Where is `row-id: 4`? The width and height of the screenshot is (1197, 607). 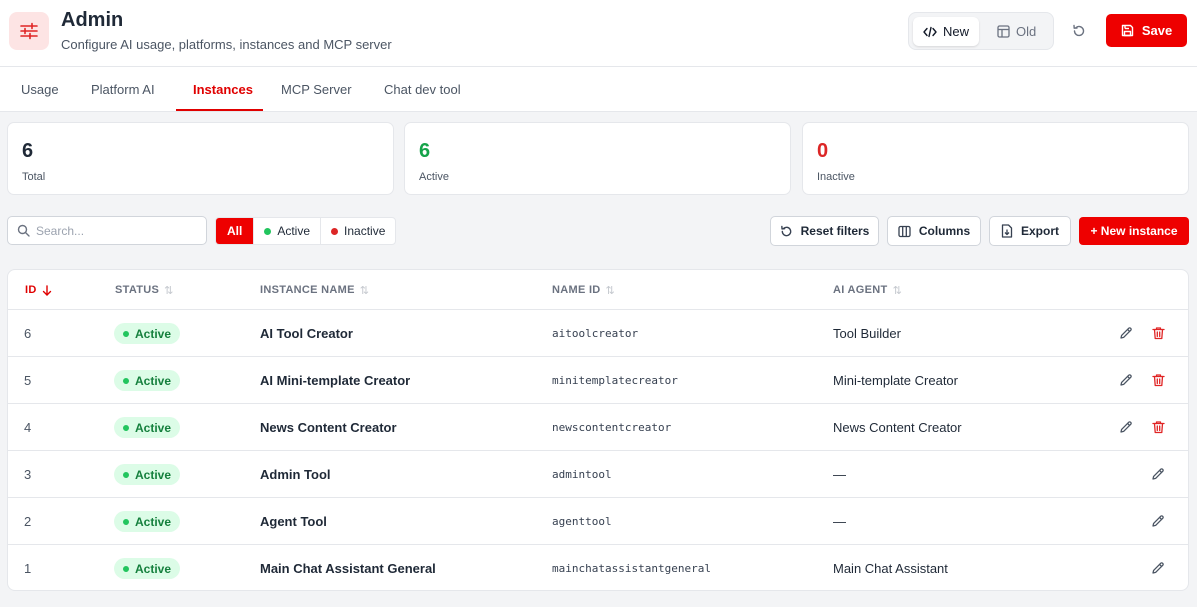 row-id: 4 is located at coordinates (28, 427).